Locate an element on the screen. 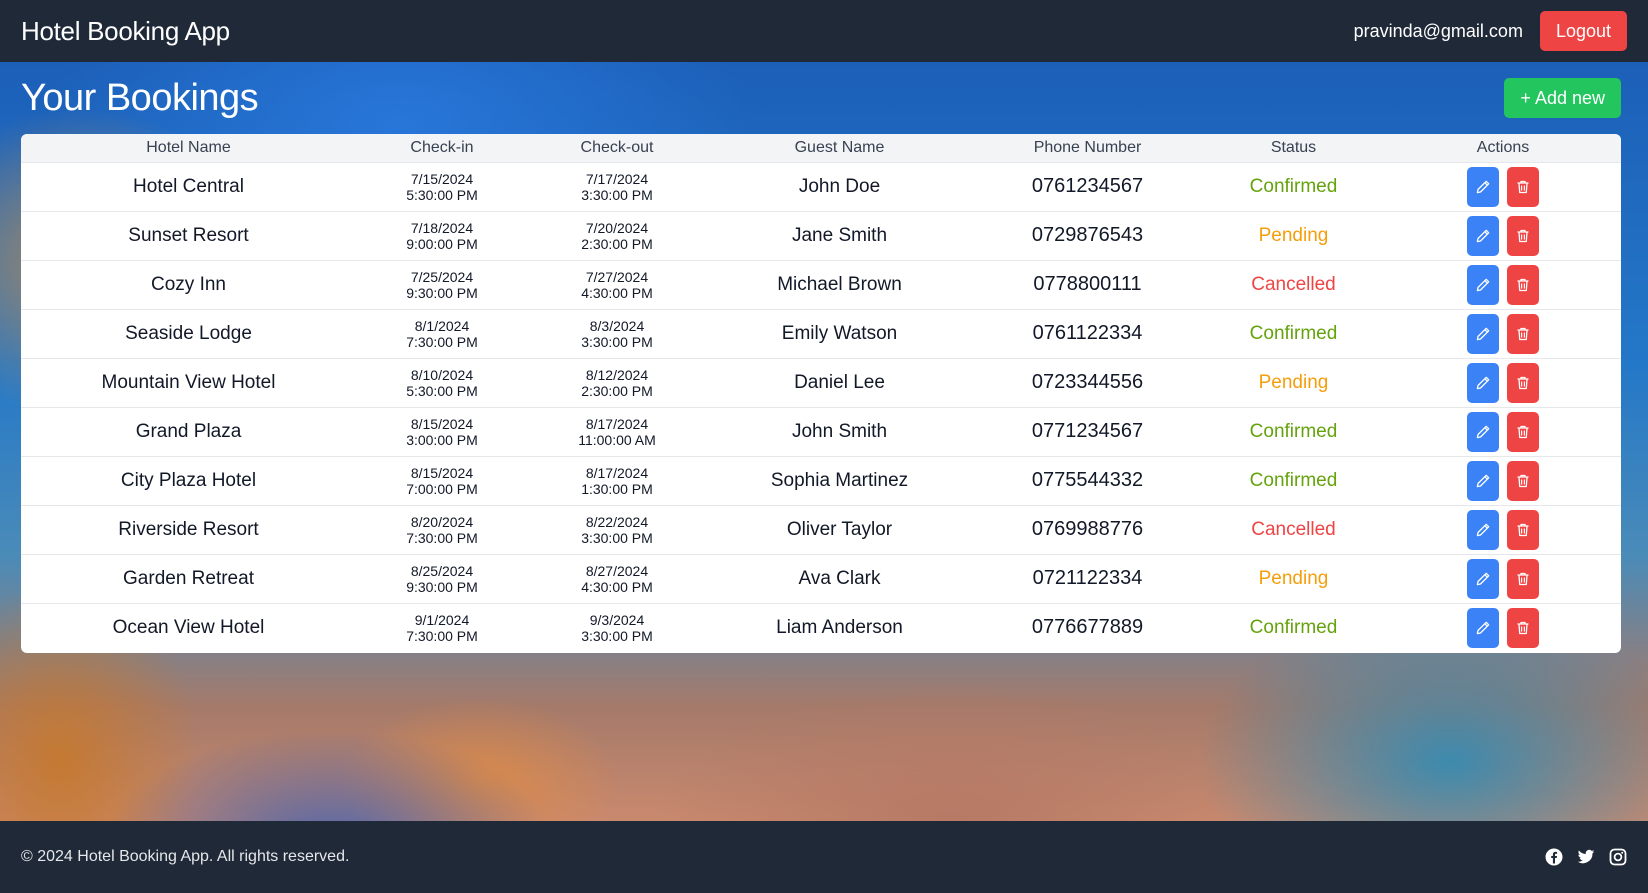  check-in-time: 3:00:00 PM is located at coordinates (442, 439).